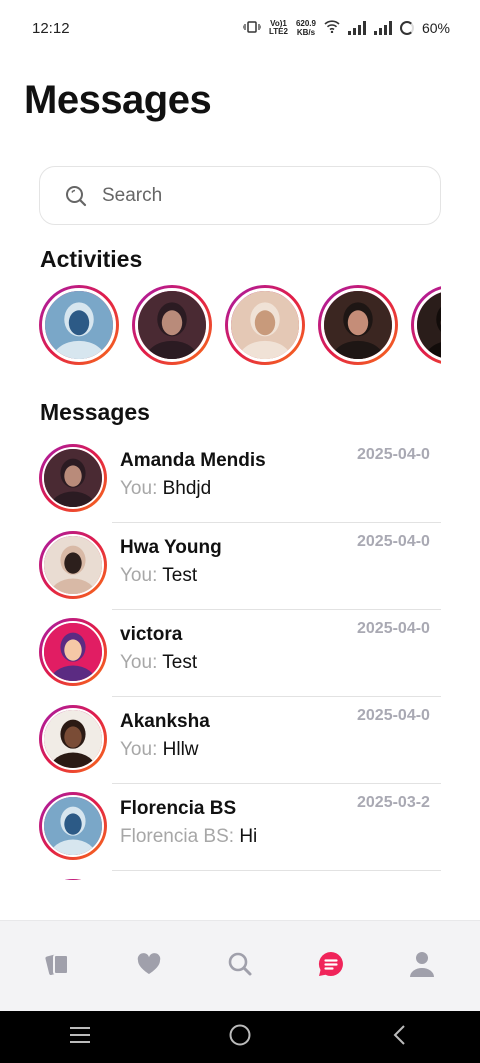 Image resolution: width=480 pixels, height=1063 pixels. What do you see at coordinates (435, 28) in the screenshot?
I see `battery-percent: 60%` at bounding box center [435, 28].